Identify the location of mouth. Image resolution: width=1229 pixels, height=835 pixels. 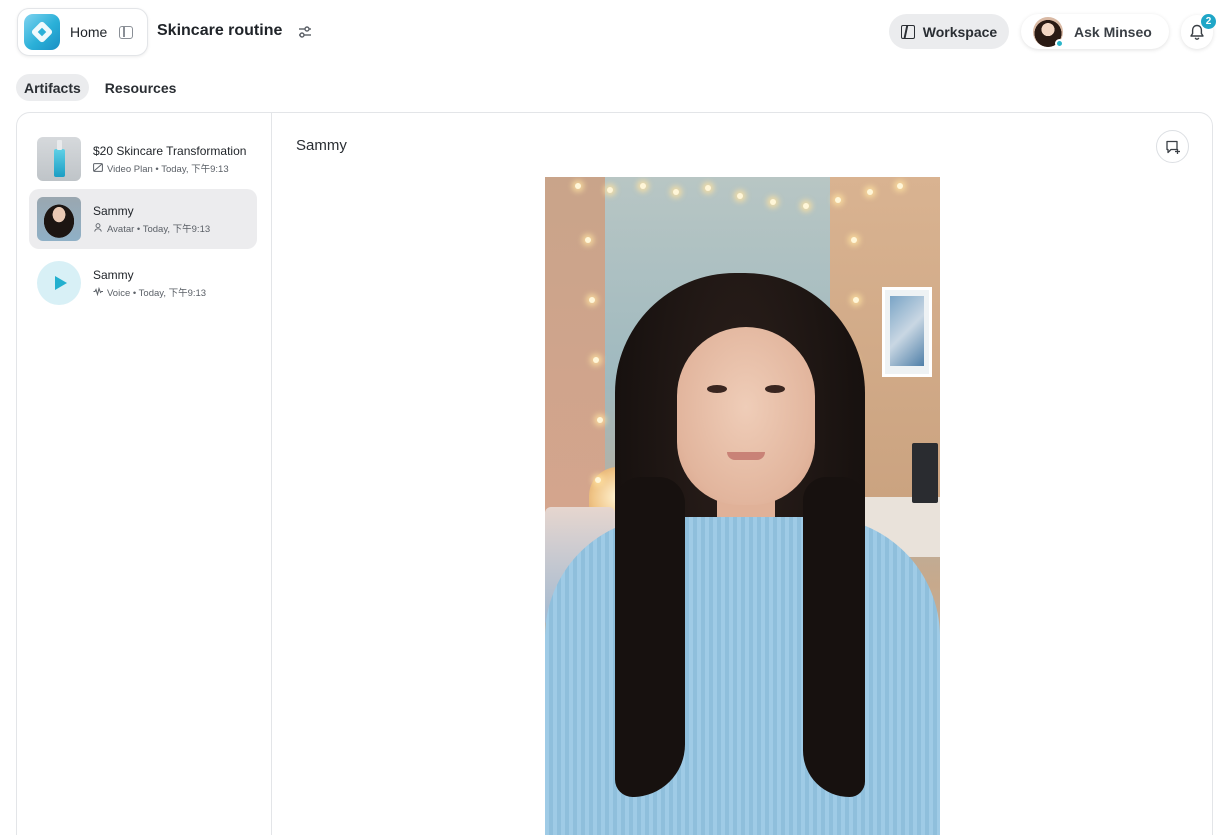
(746, 456).